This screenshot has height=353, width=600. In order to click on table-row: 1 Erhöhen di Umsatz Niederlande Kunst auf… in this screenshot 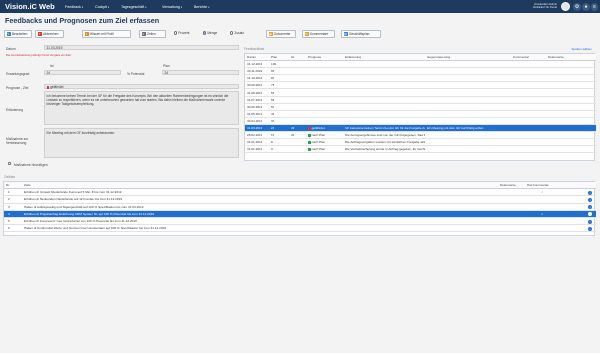, I will do `click(300, 193)`.